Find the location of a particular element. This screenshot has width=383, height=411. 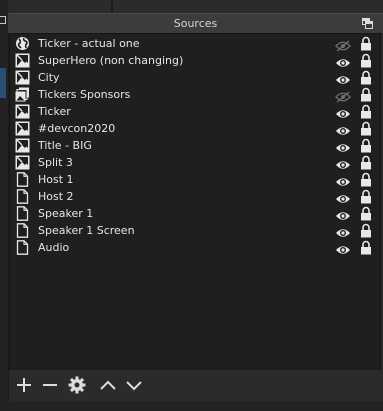

source-item: Speaker 1 Screen is located at coordinates (195, 230).